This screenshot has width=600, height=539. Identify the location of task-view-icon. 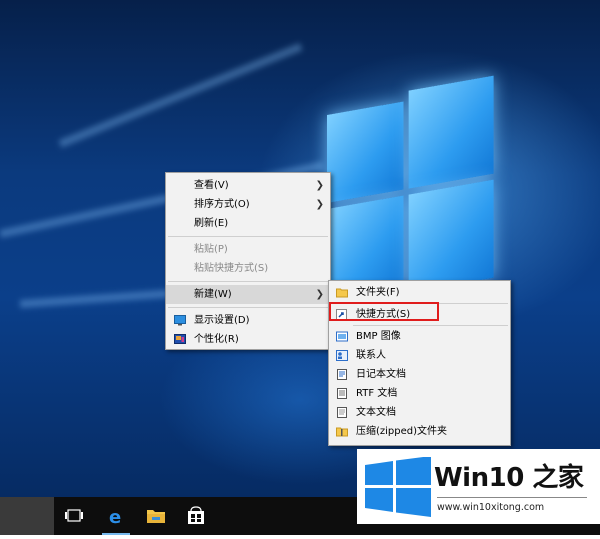
(74, 515).